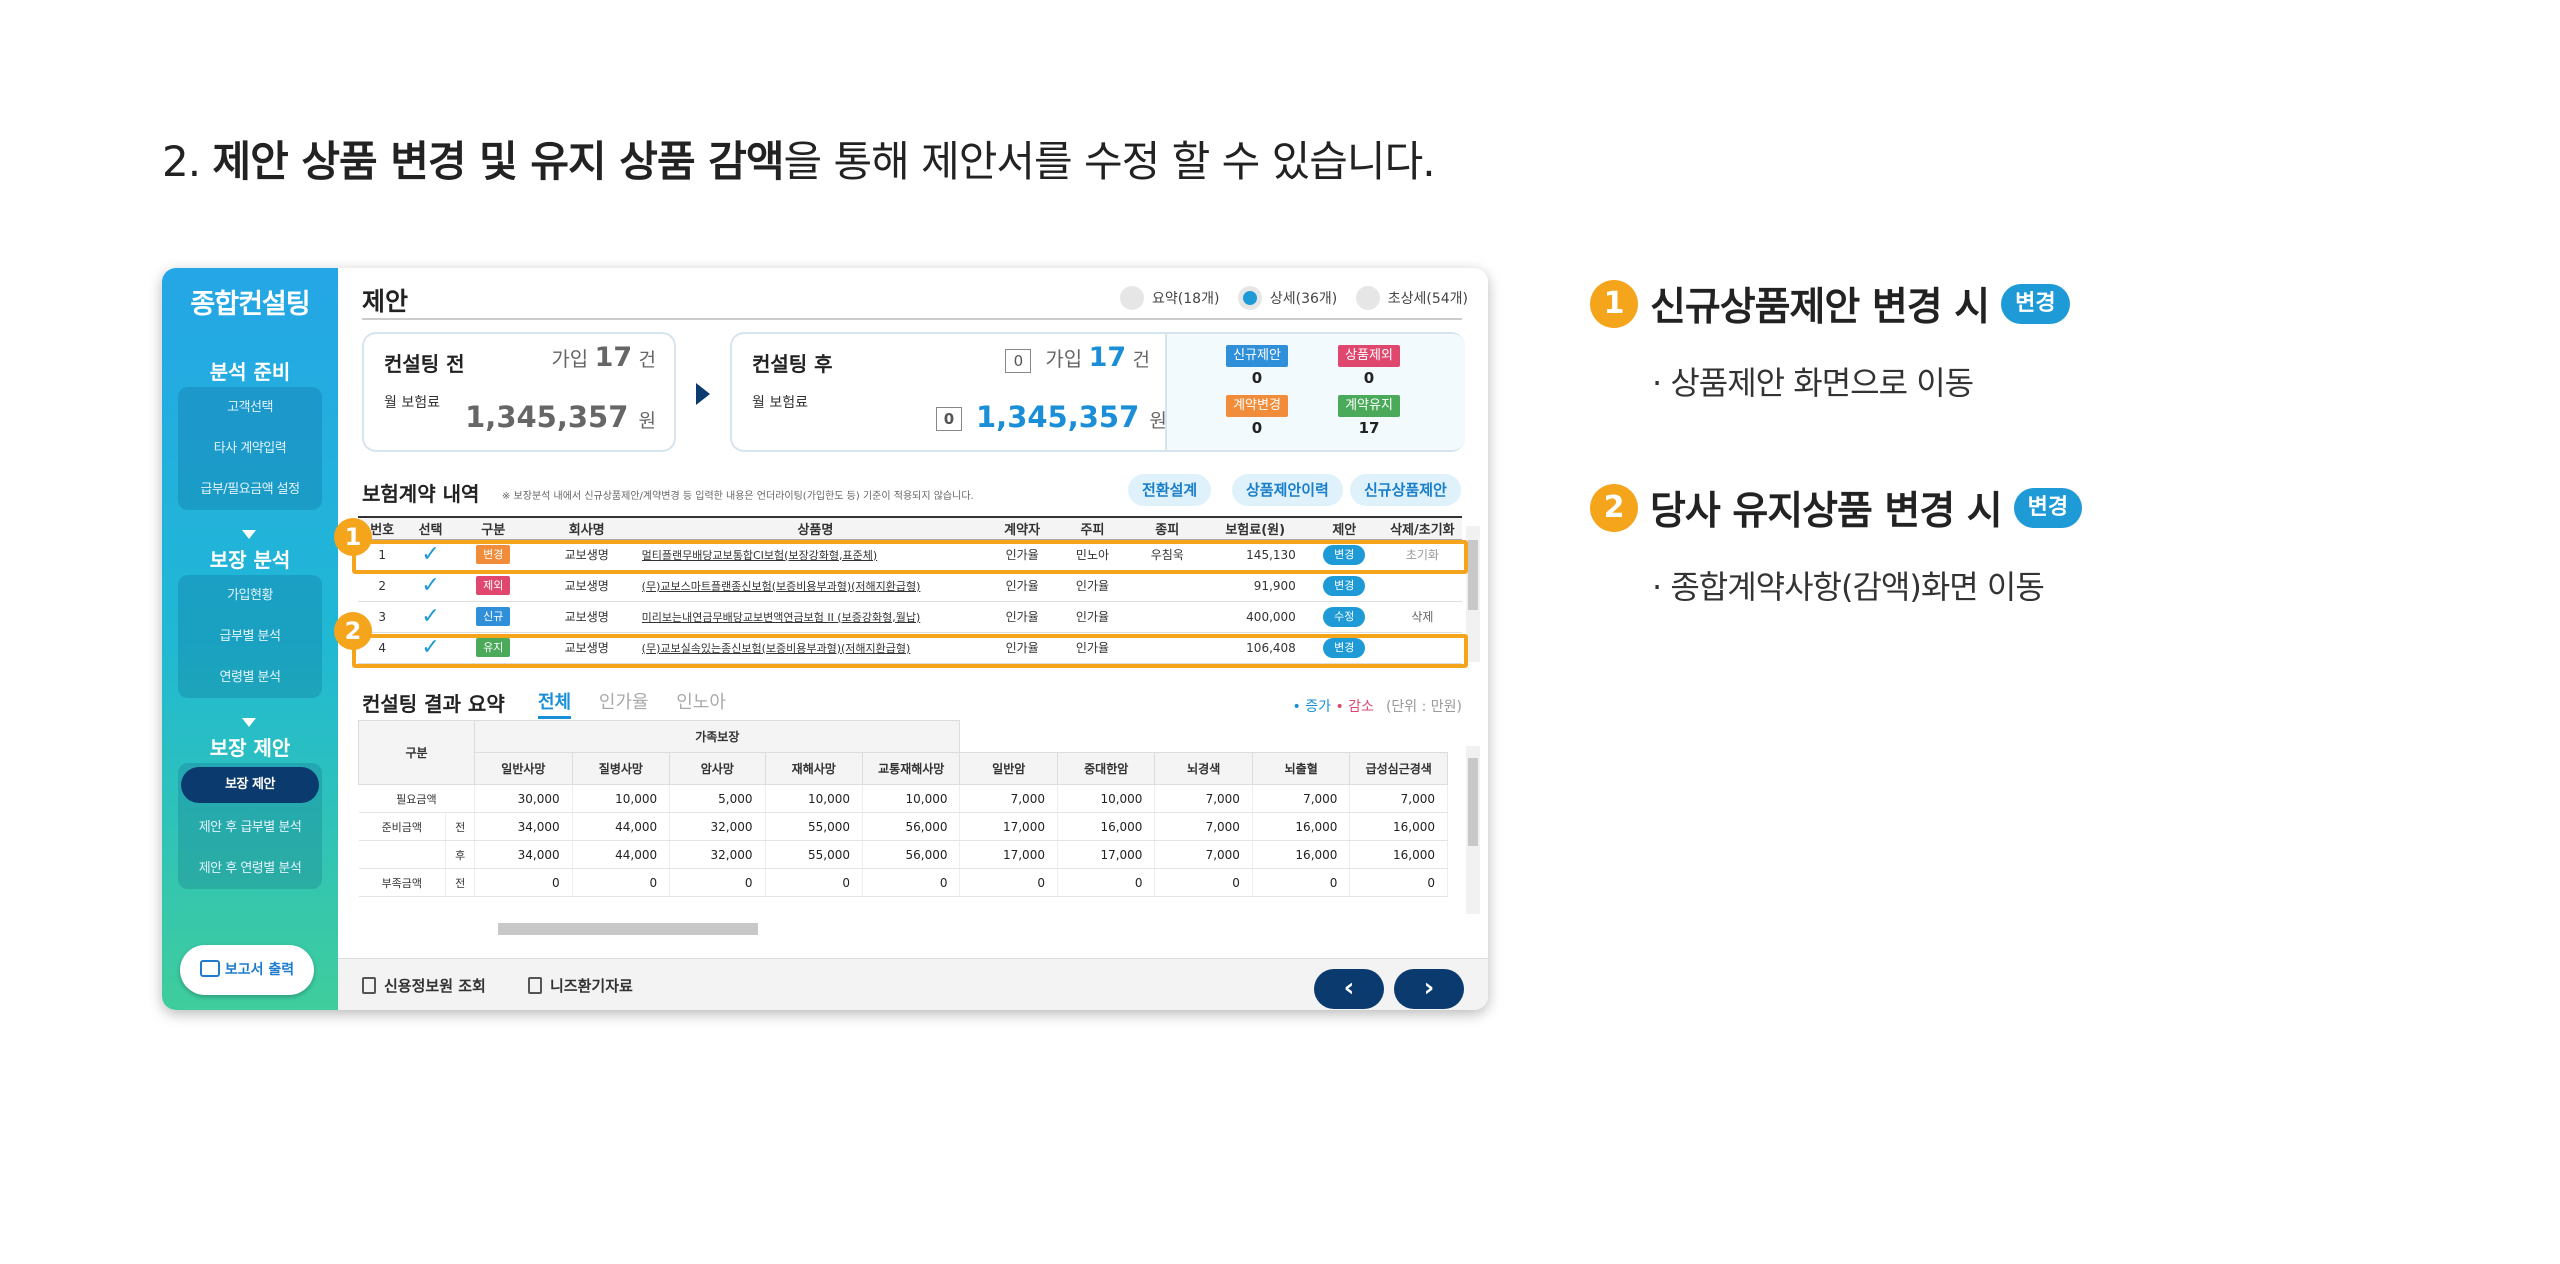 Image resolution: width=2560 pixels, height=1264 pixels. I want to click on cell: 56,000, so click(911, 854).